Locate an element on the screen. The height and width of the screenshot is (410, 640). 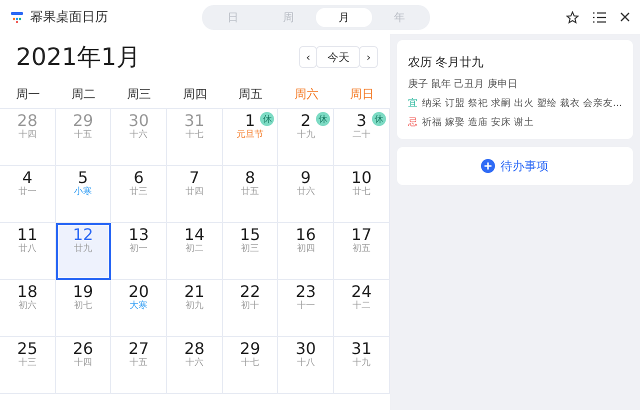
almanac-items: 祈福 嫁娶 造庙 安床 谢土 is located at coordinates (478, 122).